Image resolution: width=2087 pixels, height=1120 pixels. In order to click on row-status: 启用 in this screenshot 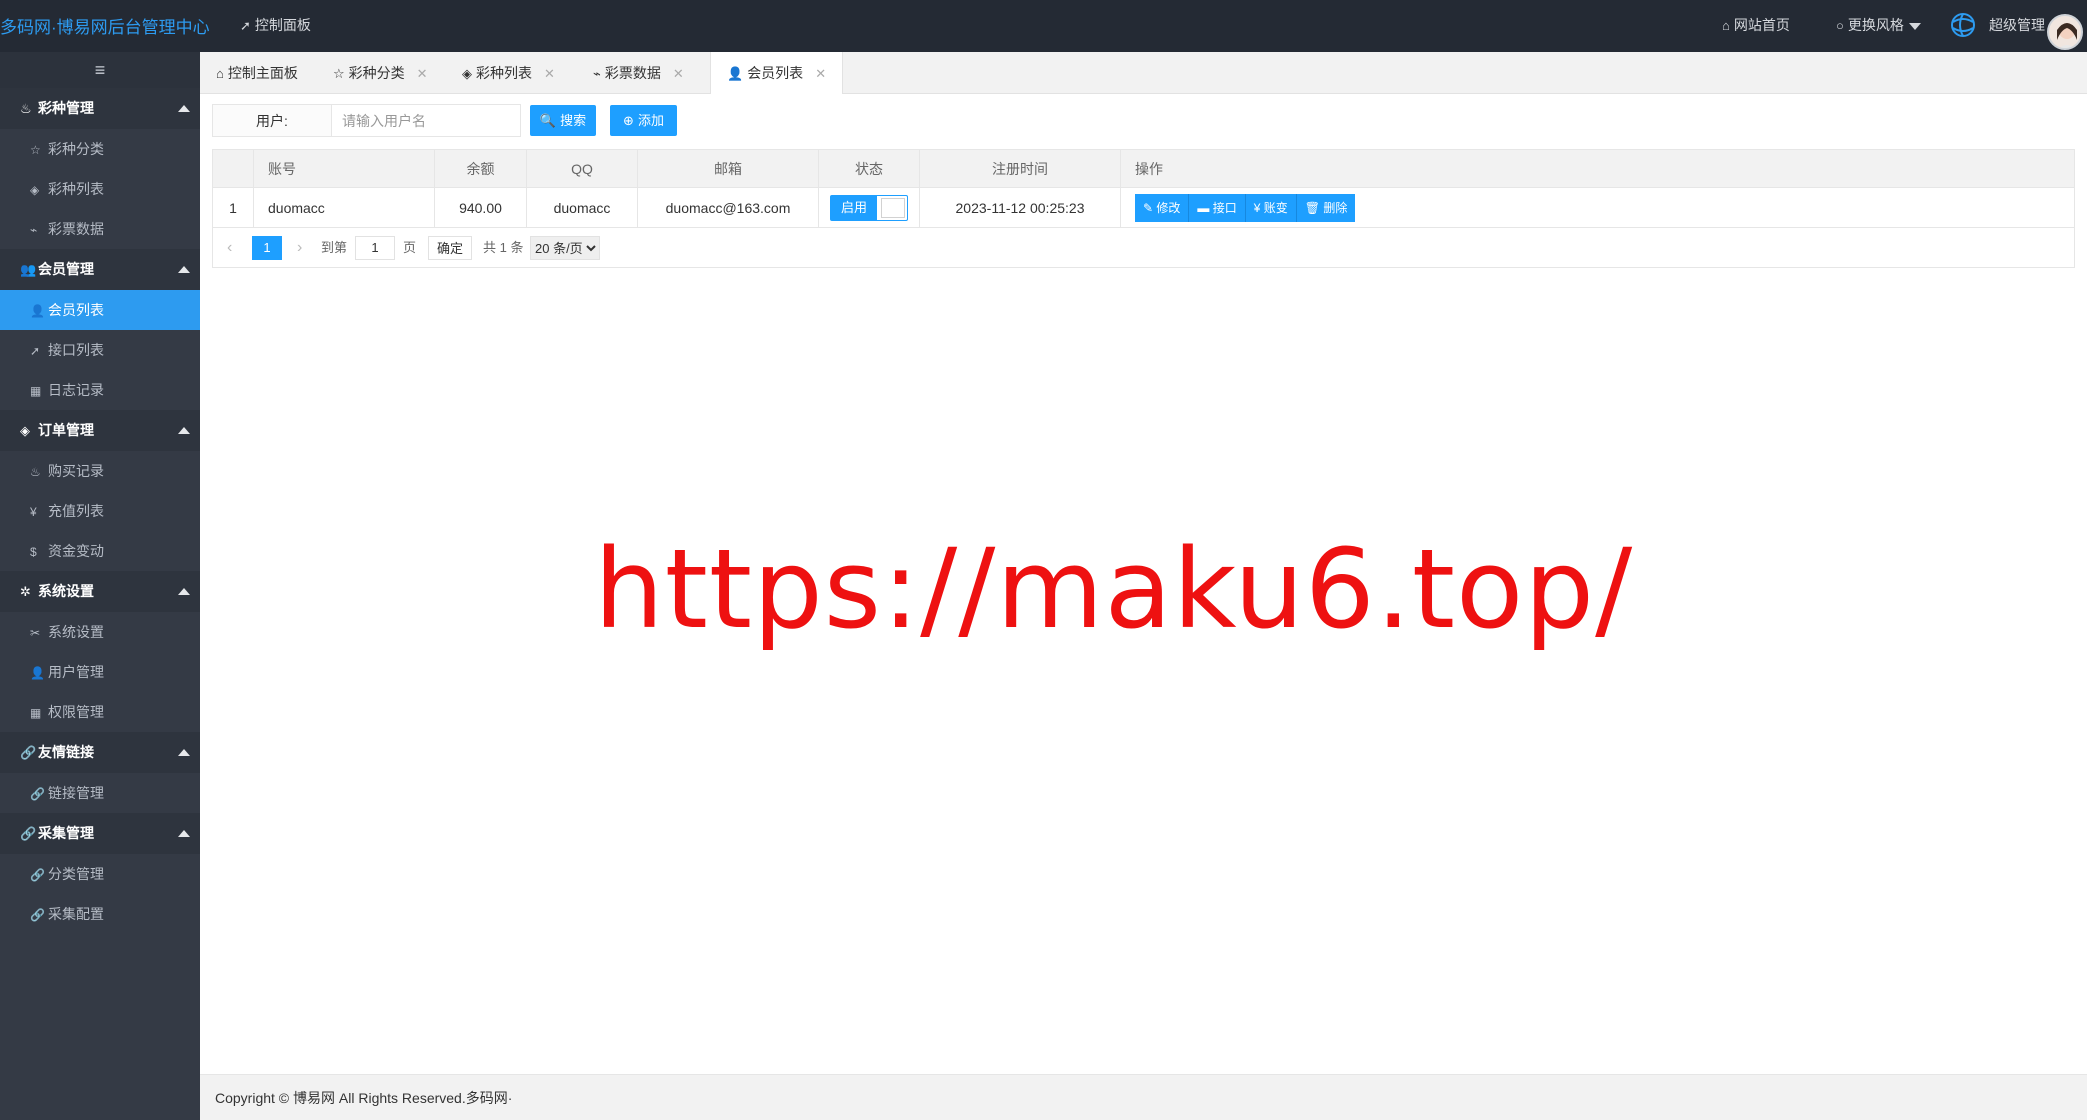, I will do `click(869, 207)`.